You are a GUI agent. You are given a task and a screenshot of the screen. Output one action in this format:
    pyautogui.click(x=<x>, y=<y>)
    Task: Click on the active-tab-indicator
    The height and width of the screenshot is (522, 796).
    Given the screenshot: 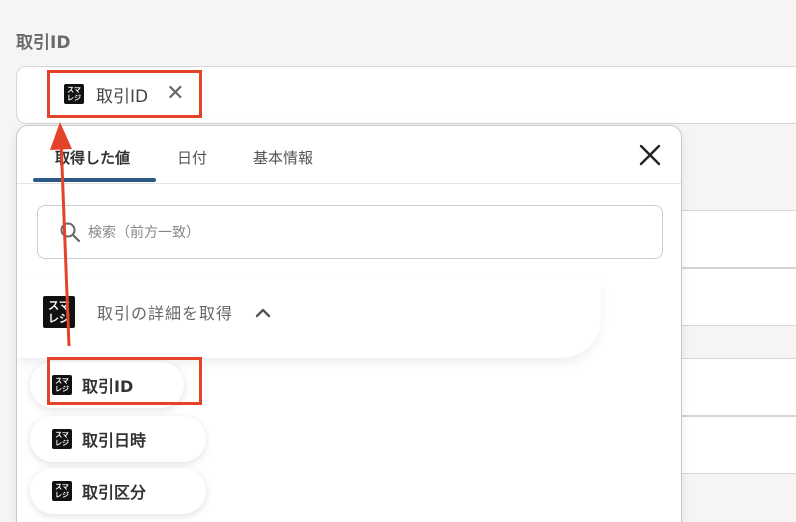 What is the action you would take?
    pyautogui.click(x=94, y=180)
    